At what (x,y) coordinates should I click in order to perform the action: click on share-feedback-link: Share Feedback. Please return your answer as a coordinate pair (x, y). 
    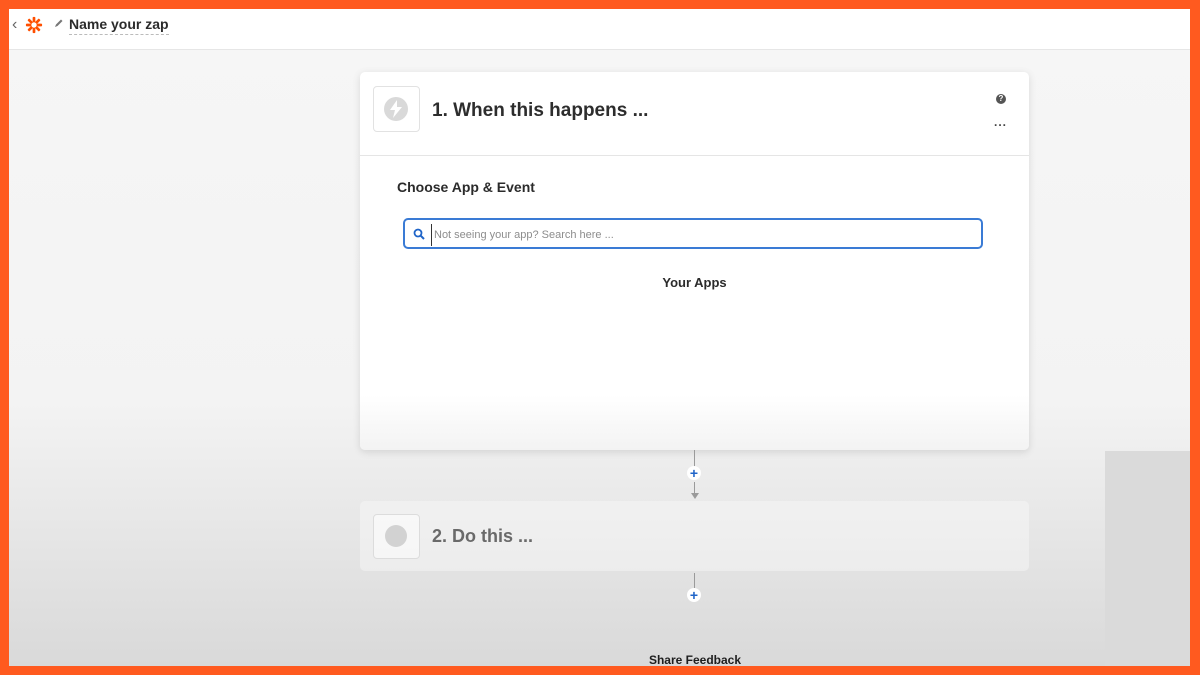
    Looking at the image, I should click on (695, 659).